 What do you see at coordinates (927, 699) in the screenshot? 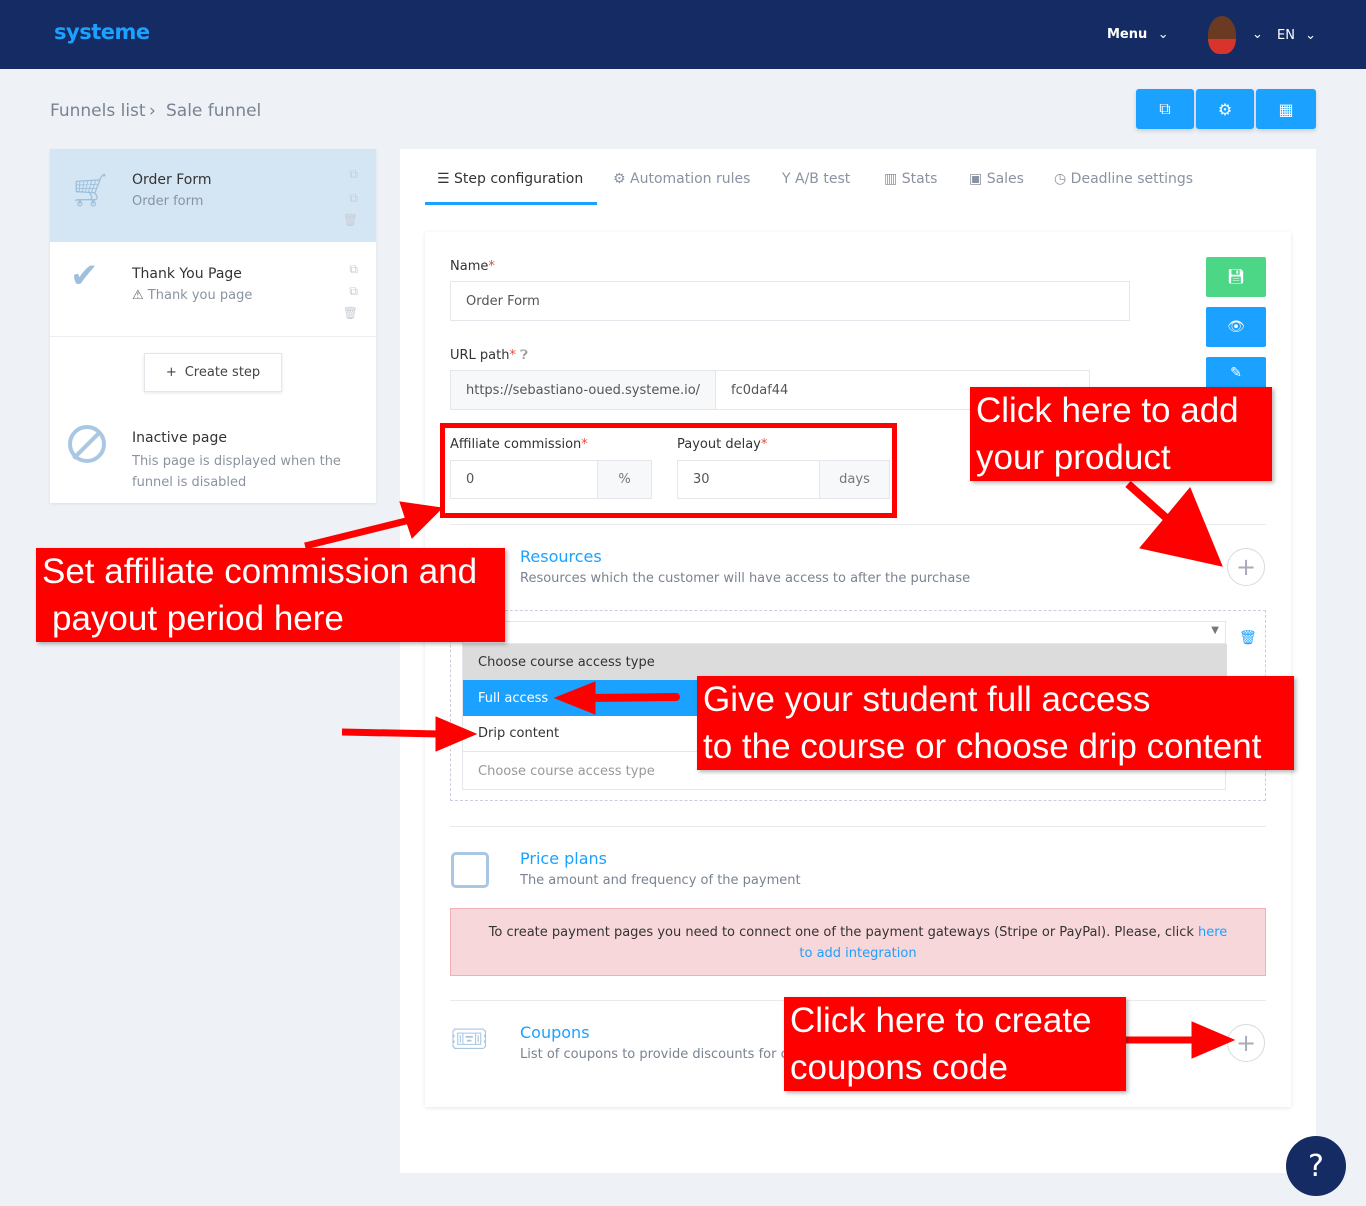
I see `annotation-line: Give your student full access` at bounding box center [927, 699].